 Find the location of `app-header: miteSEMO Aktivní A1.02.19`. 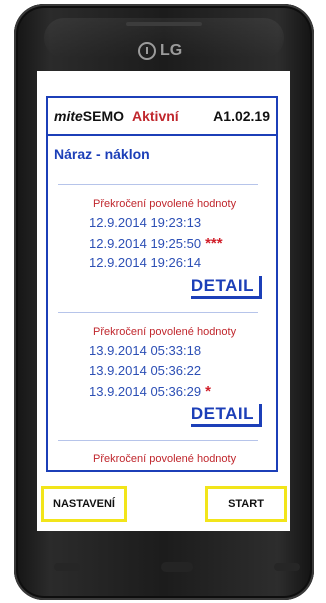

app-header: miteSEMO Aktivní A1.02.19 is located at coordinates (162, 116).